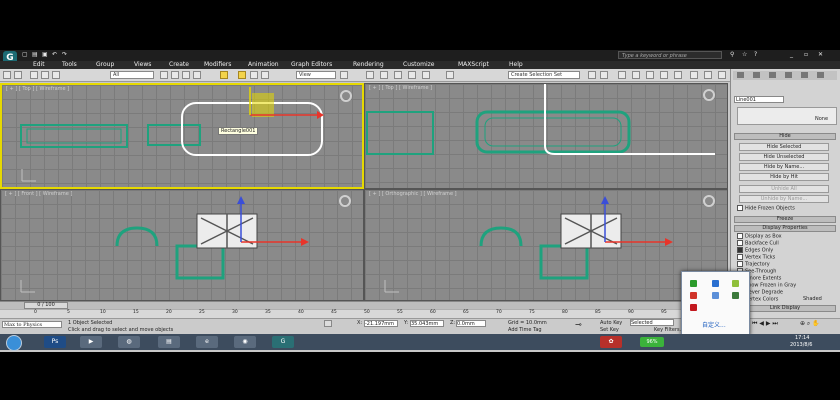 This screenshot has height=400, width=840. I want to click on rendered-frame-icon, so click(708, 75).